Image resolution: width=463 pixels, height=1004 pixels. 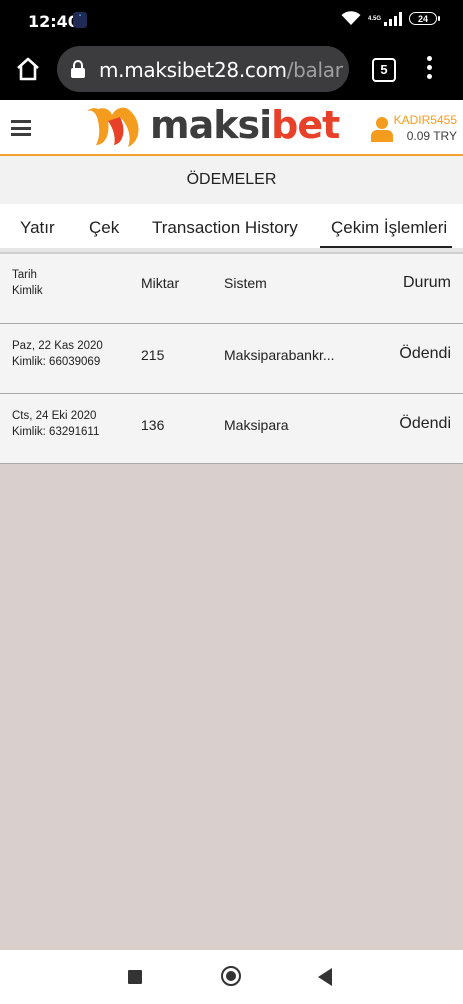 What do you see at coordinates (153, 425) in the screenshot?
I see `row-amount: 136` at bounding box center [153, 425].